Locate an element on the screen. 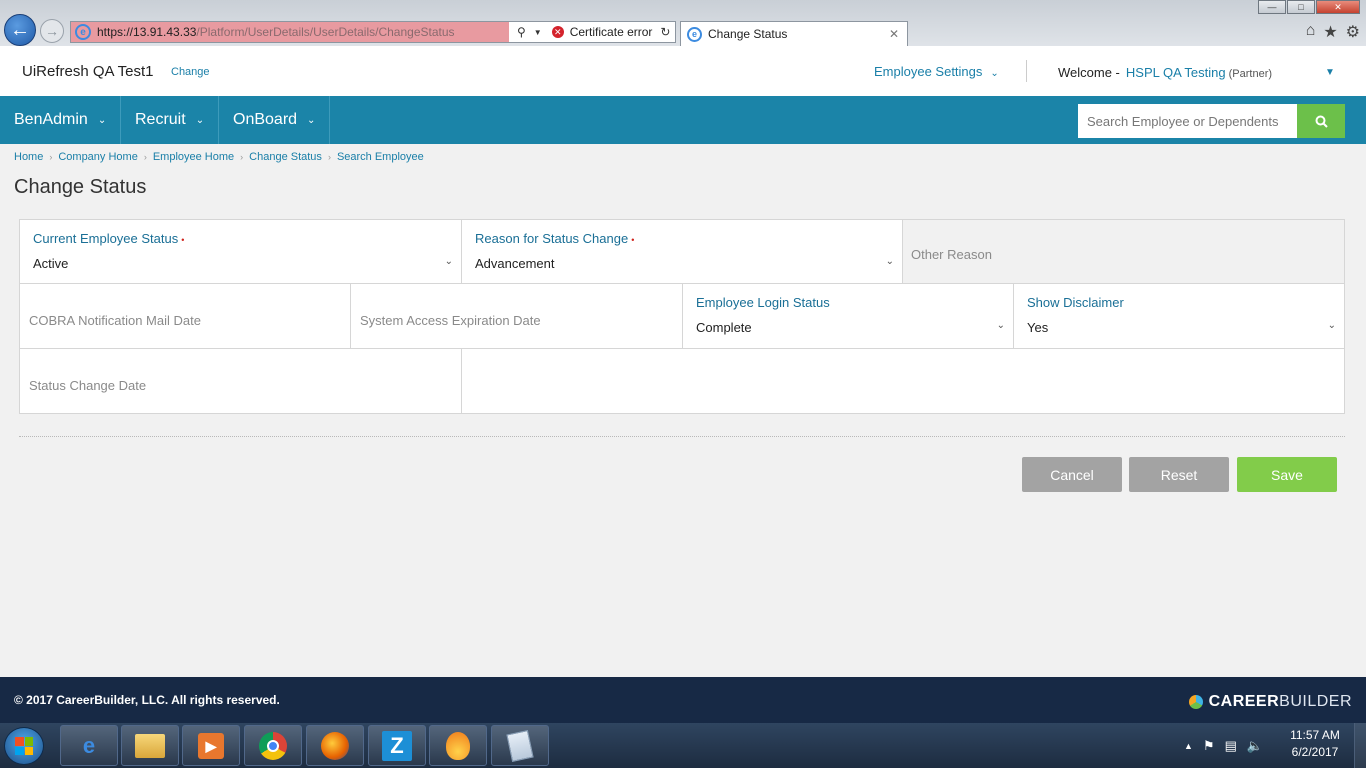  current-status-label: Current Employee Status is located at coordinates (106, 238).